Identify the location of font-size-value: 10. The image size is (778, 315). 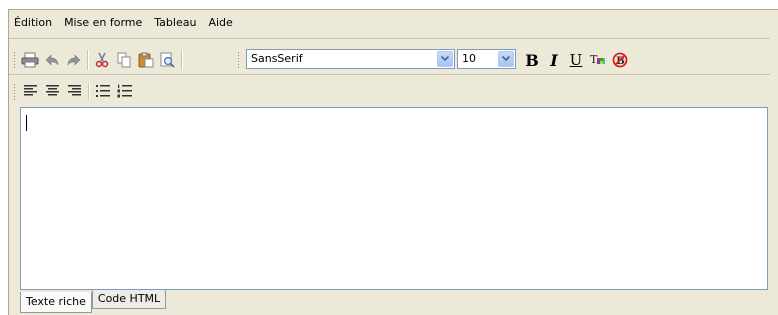
(469, 58).